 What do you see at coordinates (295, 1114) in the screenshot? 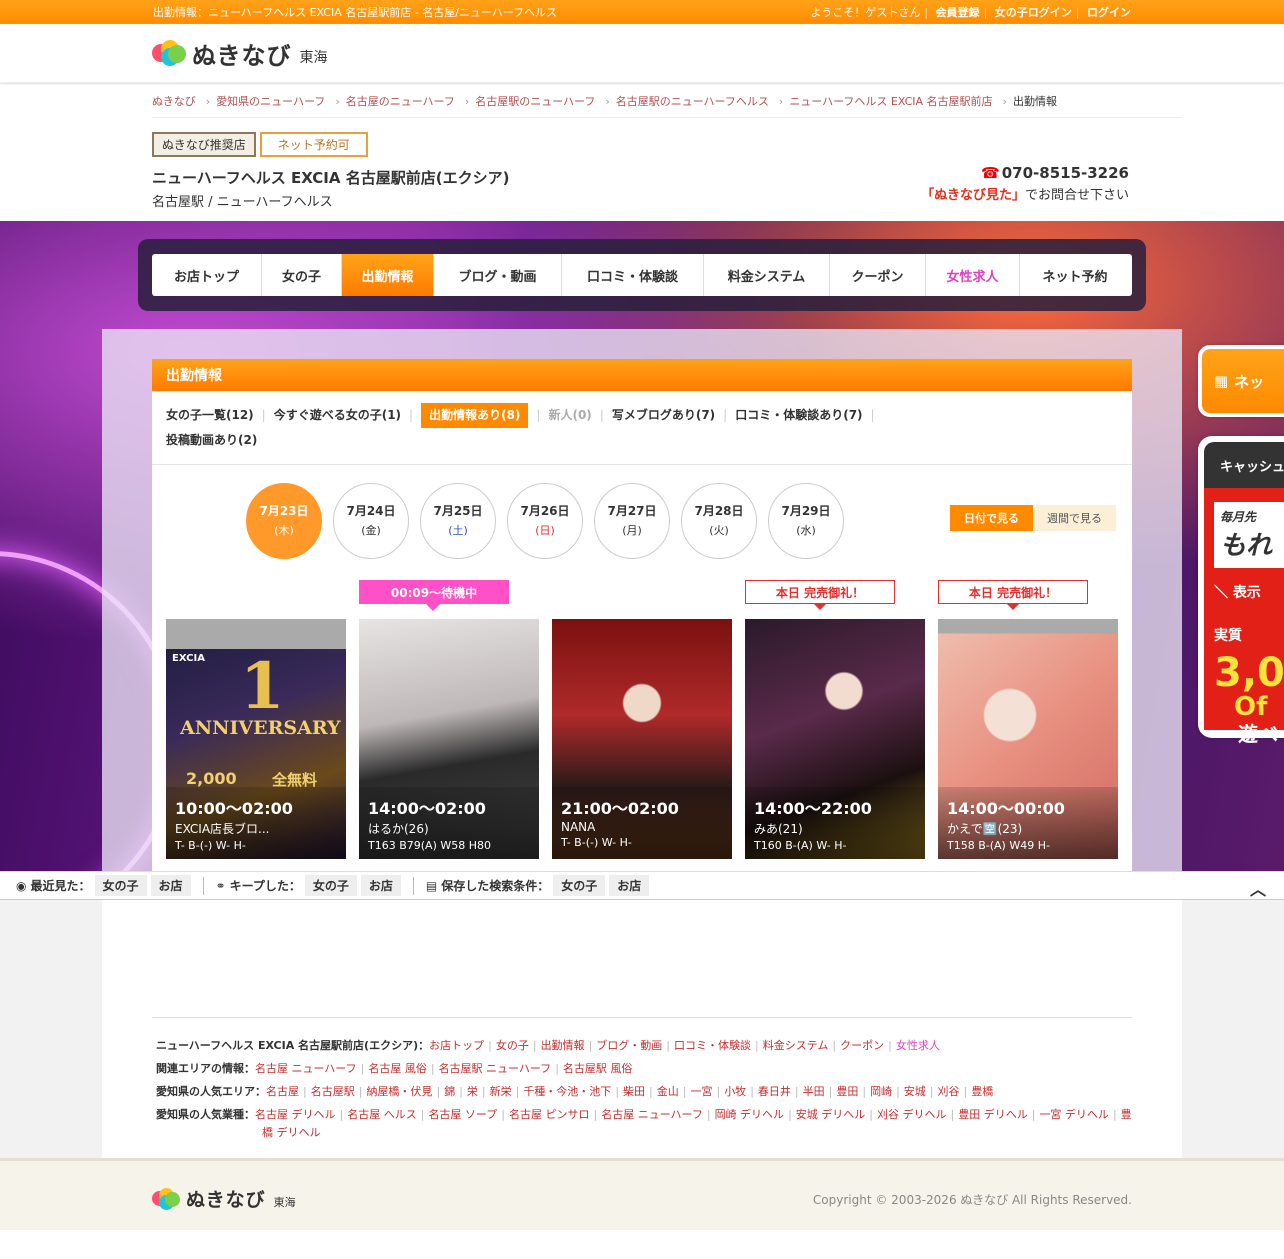
I see `related-link: 名古屋 デリヘル` at bounding box center [295, 1114].